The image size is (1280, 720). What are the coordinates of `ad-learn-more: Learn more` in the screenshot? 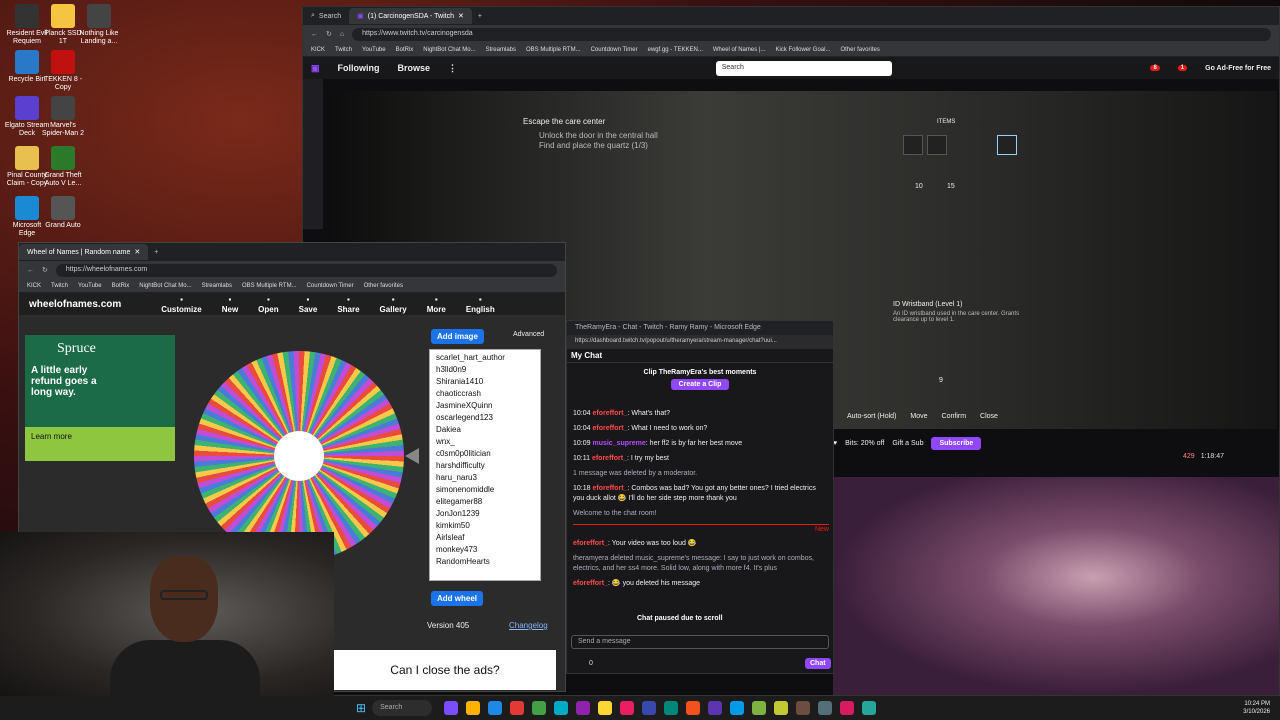 It's located at (100, 444).